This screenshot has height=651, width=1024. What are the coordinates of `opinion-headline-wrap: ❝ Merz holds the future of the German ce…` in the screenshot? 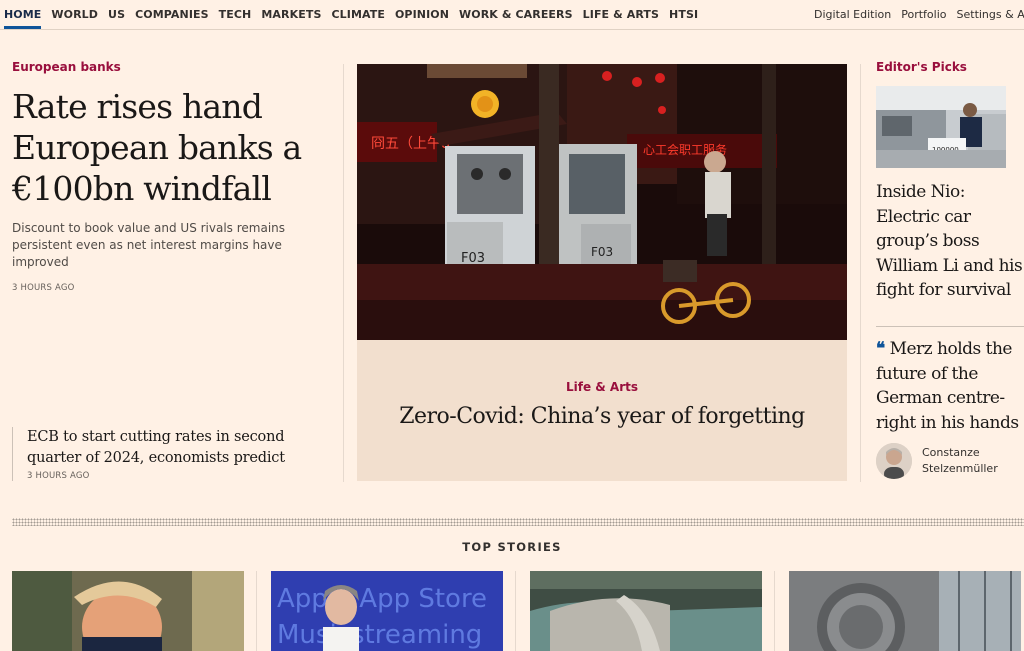 It's located at (950, 386).